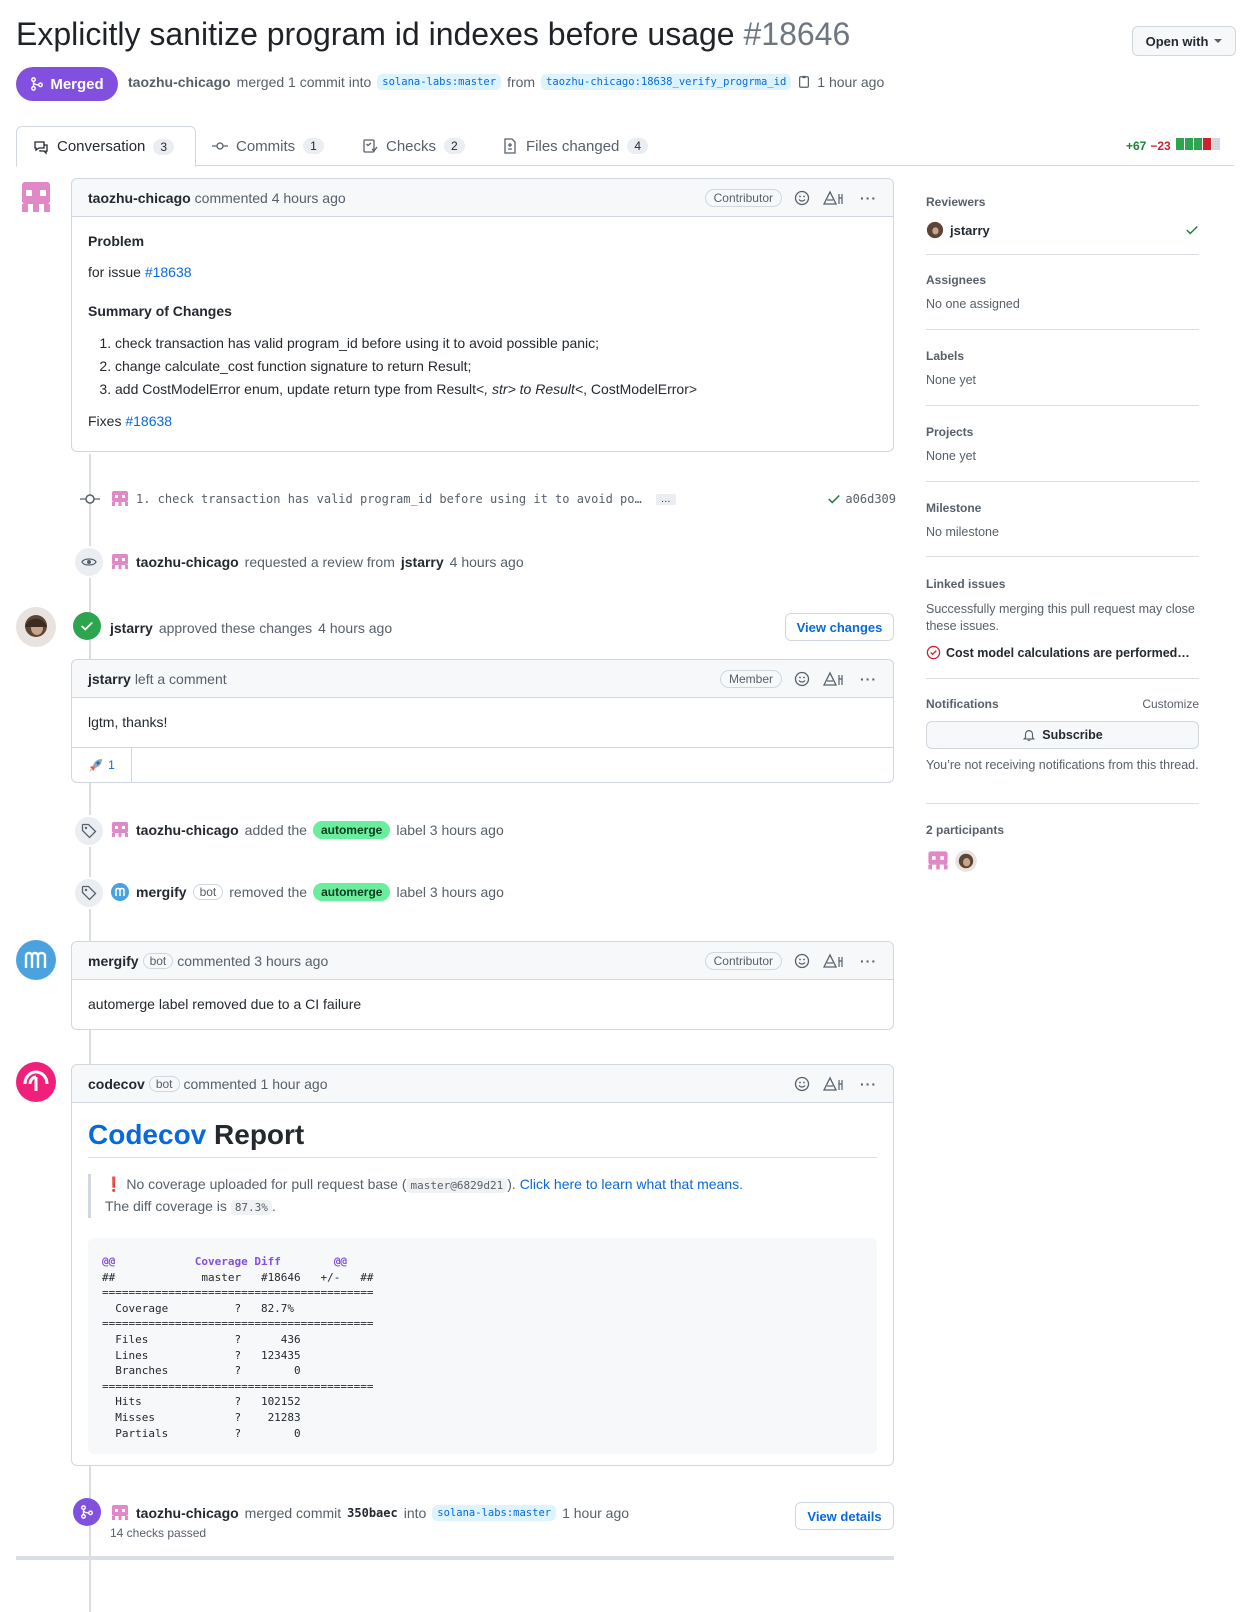  What do you see at coordinates (1184, 41) in the screenshot?
I see `open-with-button: Open with` at bounding box center [1184, 41].